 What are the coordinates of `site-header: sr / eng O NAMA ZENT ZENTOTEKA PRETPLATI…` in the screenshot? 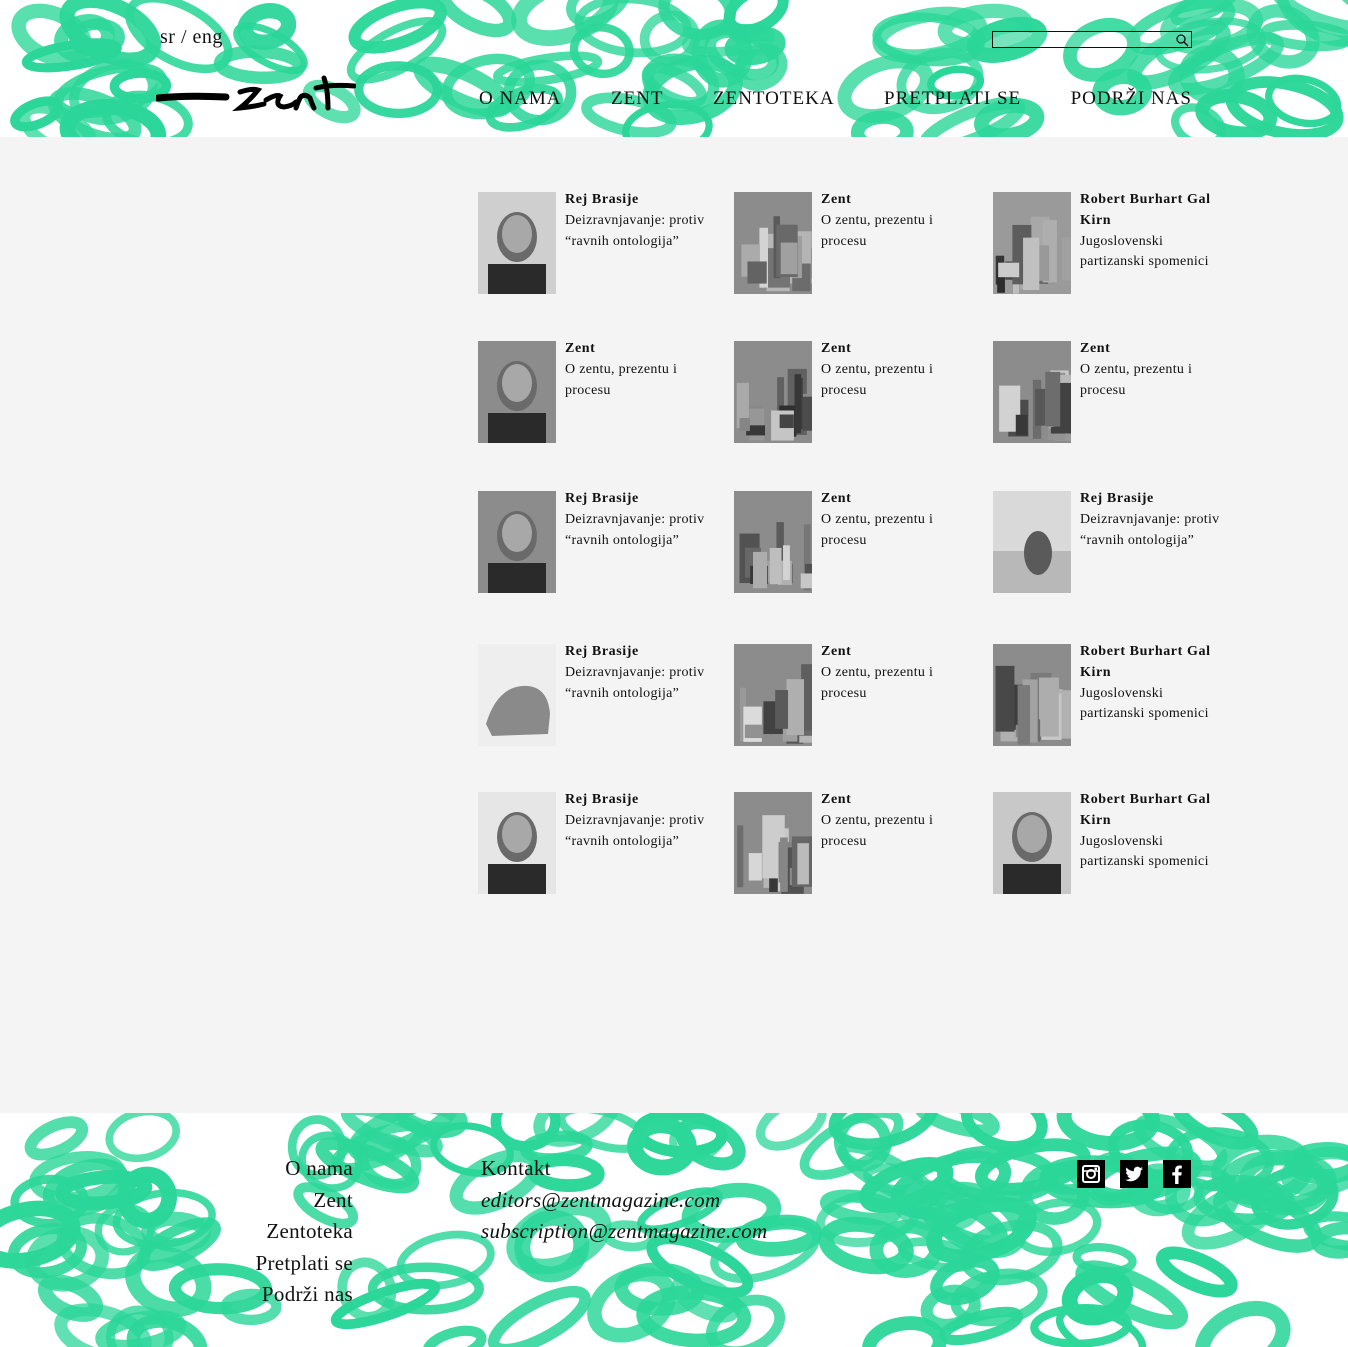 It's located at (674, 68).